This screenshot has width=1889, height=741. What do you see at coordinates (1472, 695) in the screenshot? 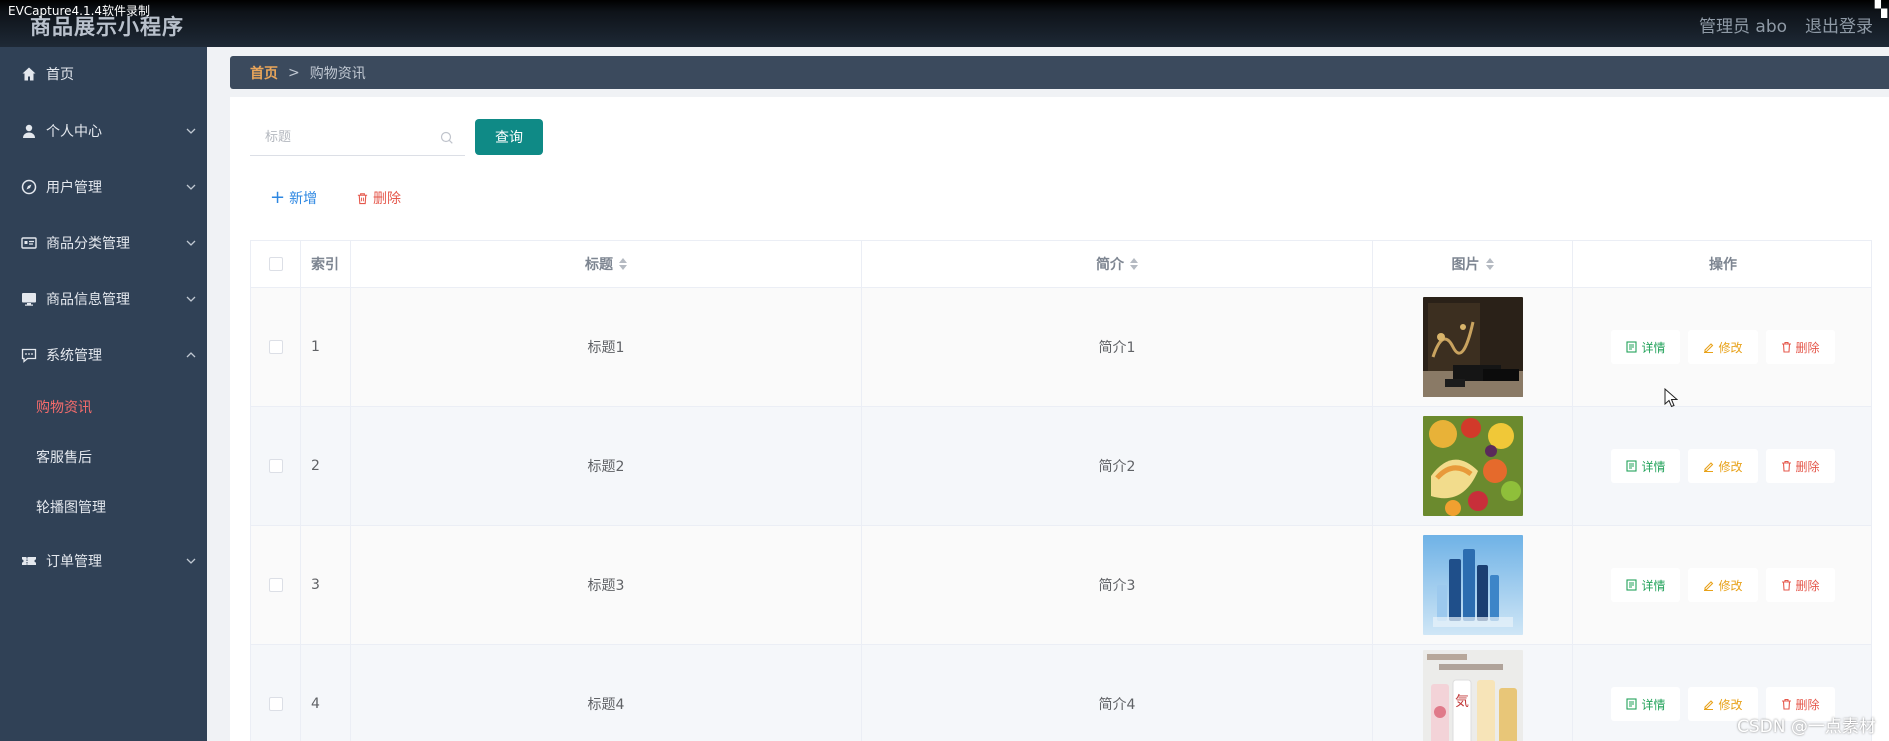
I see `drink-bottles-photo: 気` at bounding box center [1472, 695].